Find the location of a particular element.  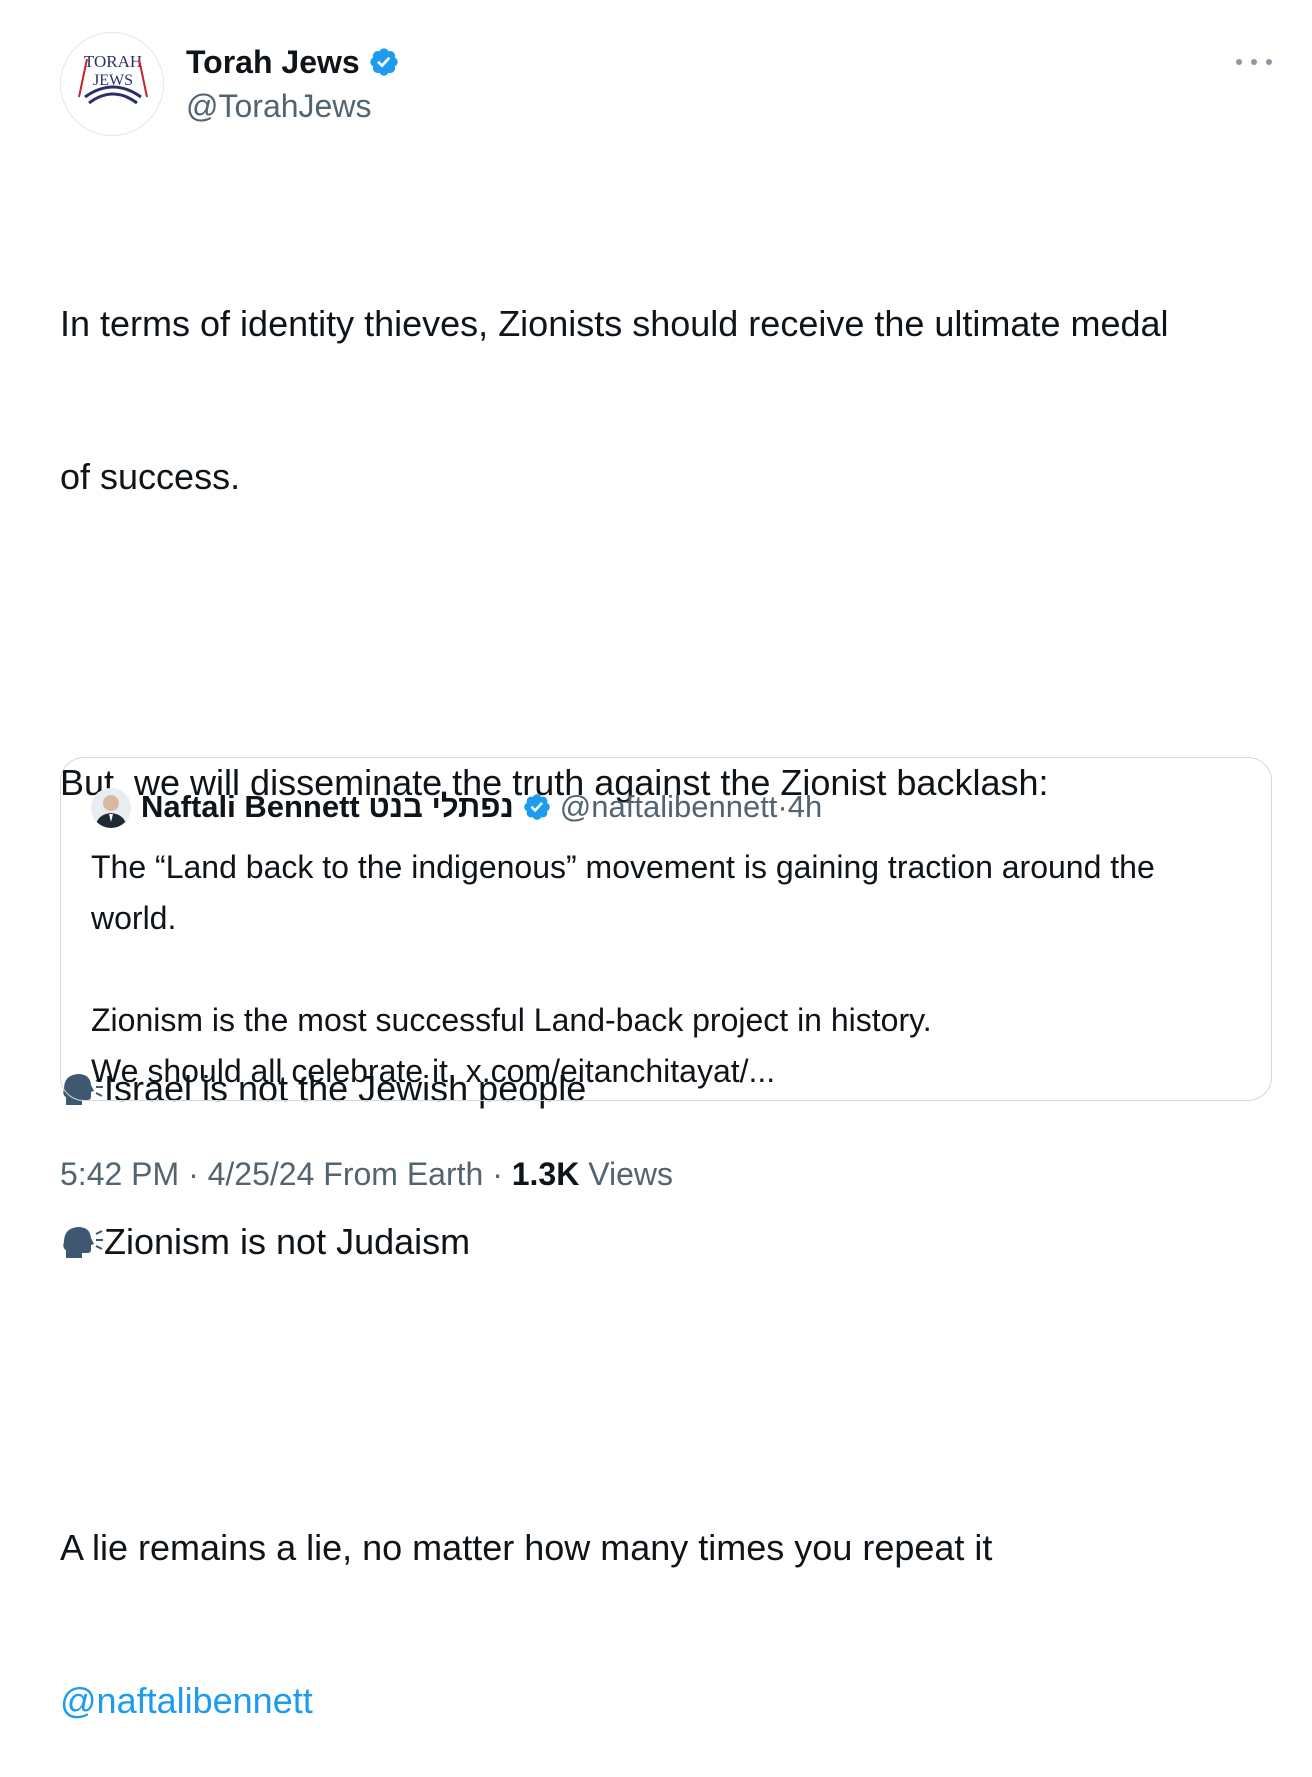

post-source: From Earth is located at coordinates (403, 1174).